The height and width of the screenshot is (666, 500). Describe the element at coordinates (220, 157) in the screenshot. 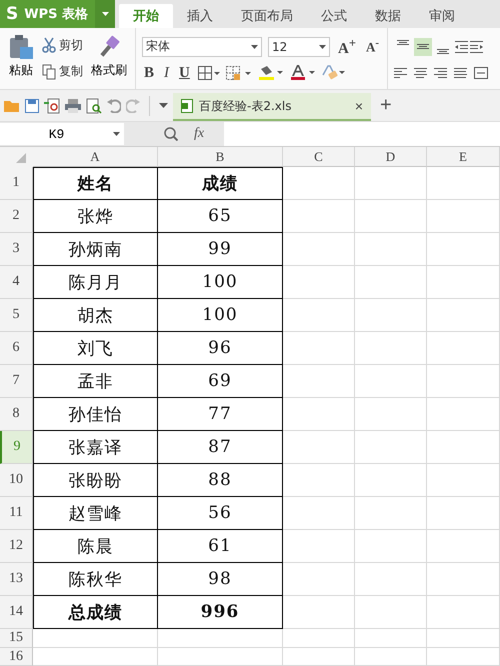

I see `column-header: B` at that location.